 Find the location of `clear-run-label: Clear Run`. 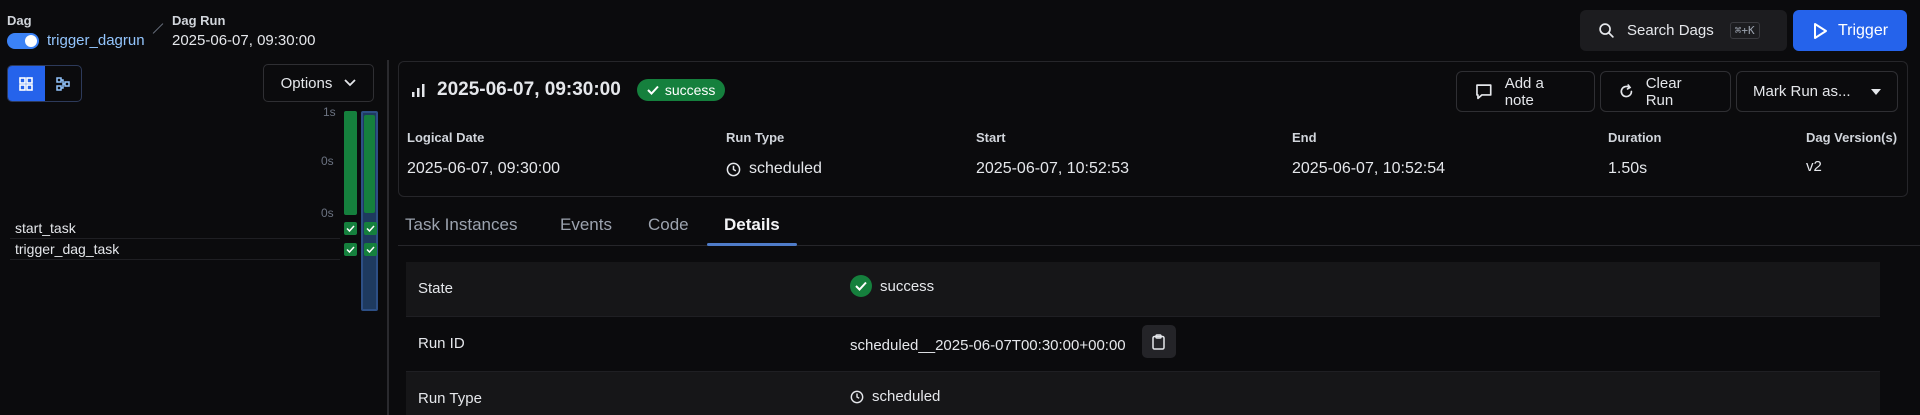

clear-run-label: Clear Run is located at coordinates (1663, 91).